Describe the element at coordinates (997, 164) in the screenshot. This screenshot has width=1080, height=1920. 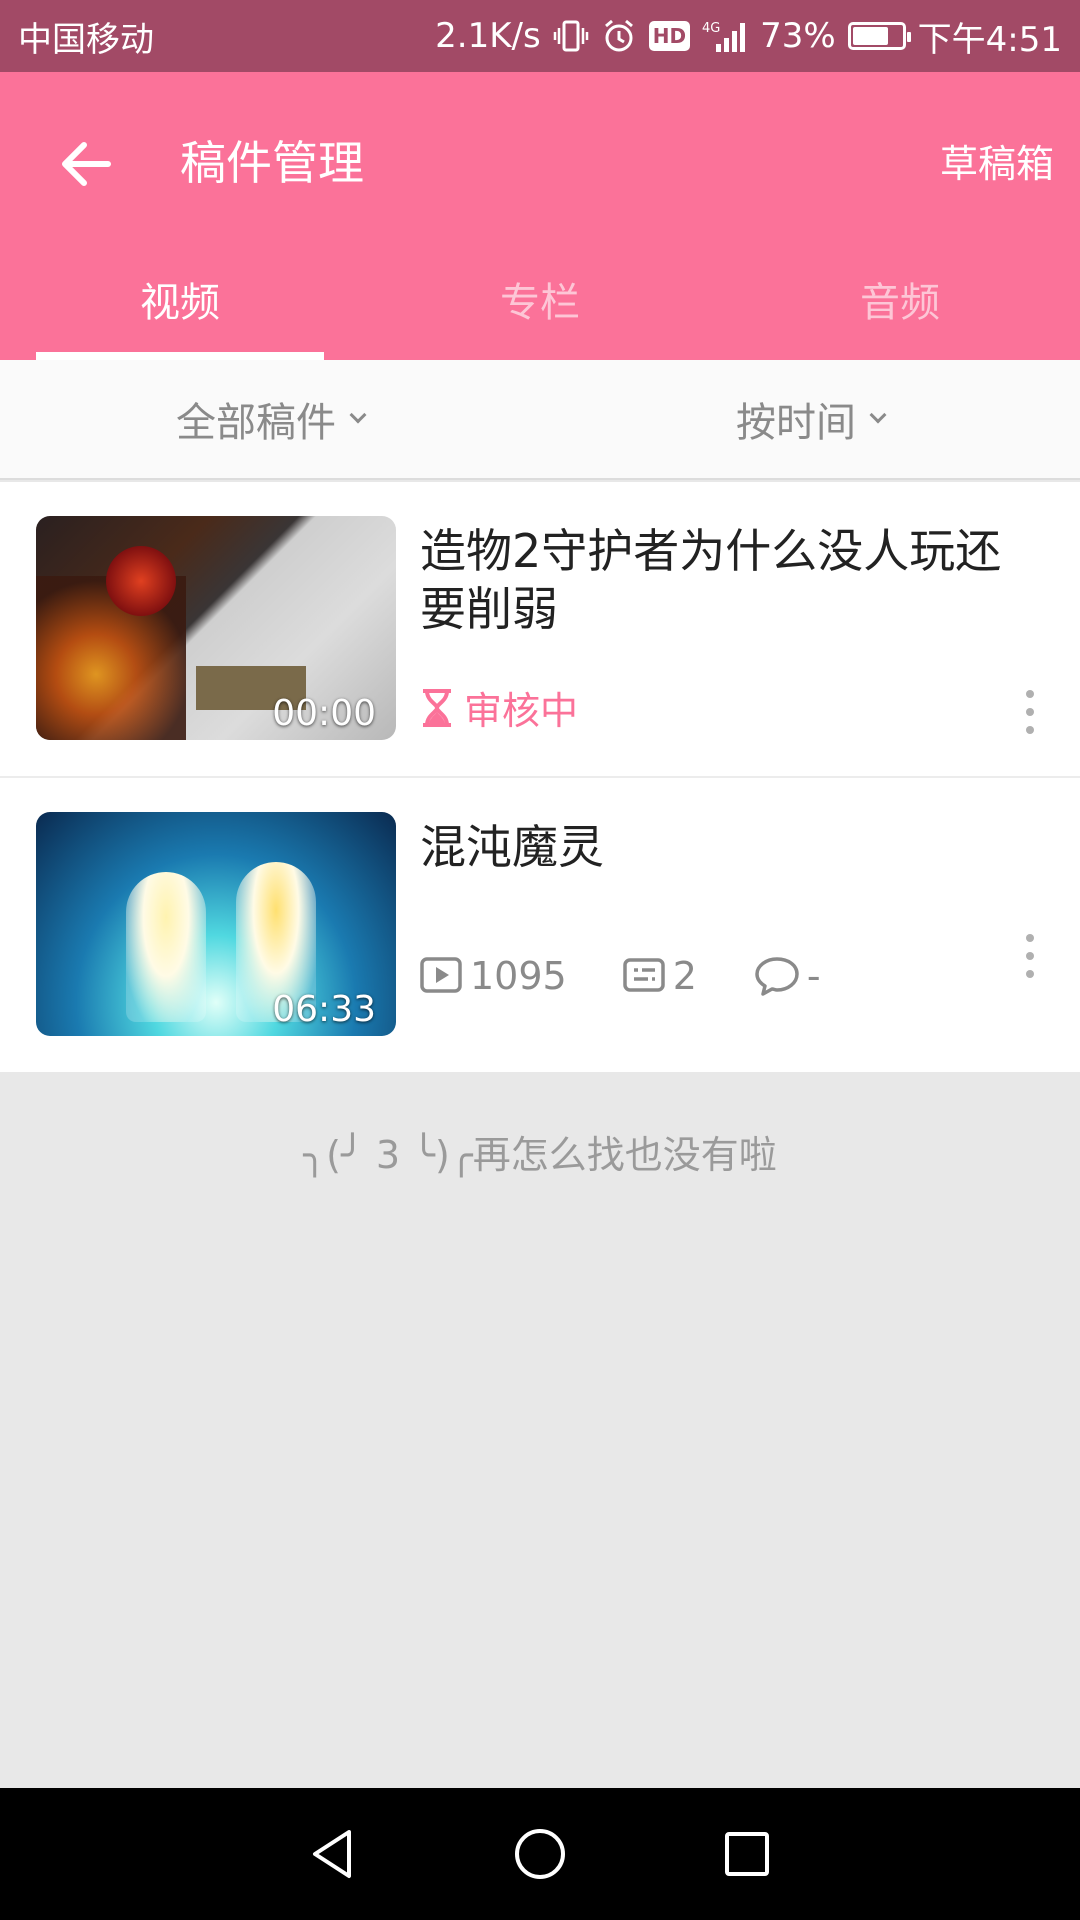
I see `drafts-button: 草稿箱` at that location.